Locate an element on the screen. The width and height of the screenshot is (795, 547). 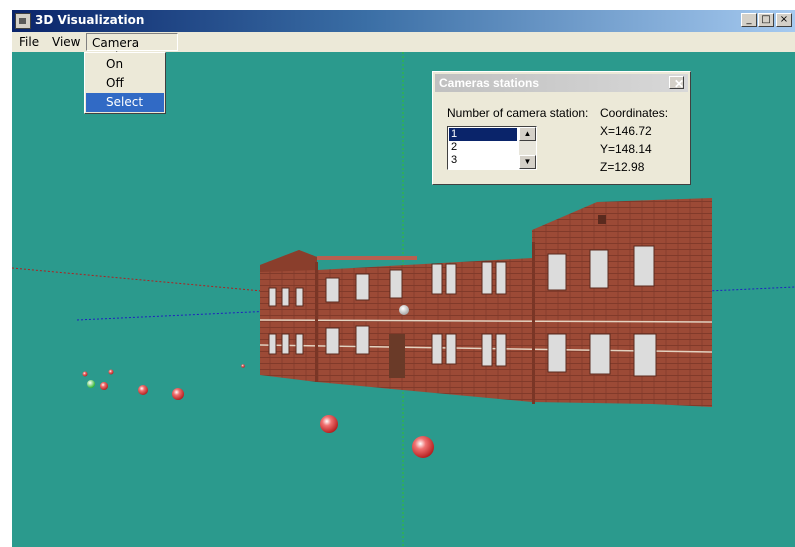
window-title: 3D Visualization is located at coordinates (90, 20).